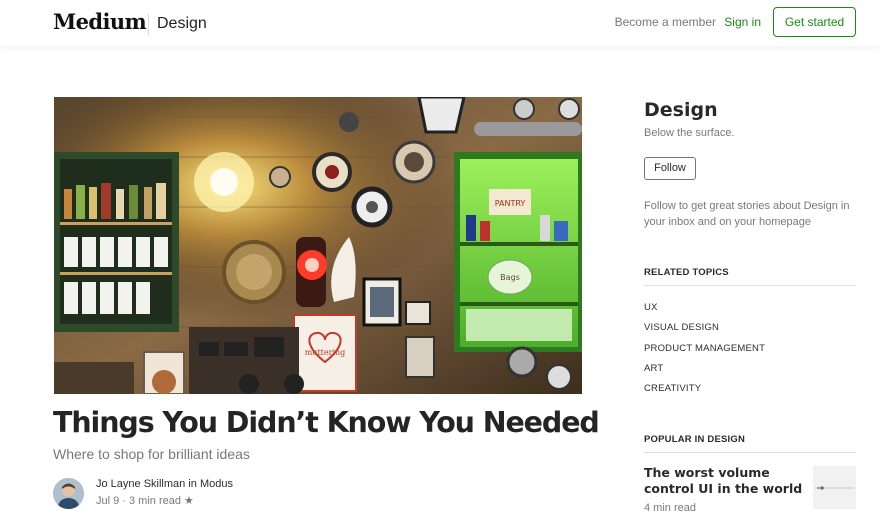  Describe the element at coordinates (686, 272) in the screenshot. I see `related-topics-heading: RELATED TOPICS` at that location.